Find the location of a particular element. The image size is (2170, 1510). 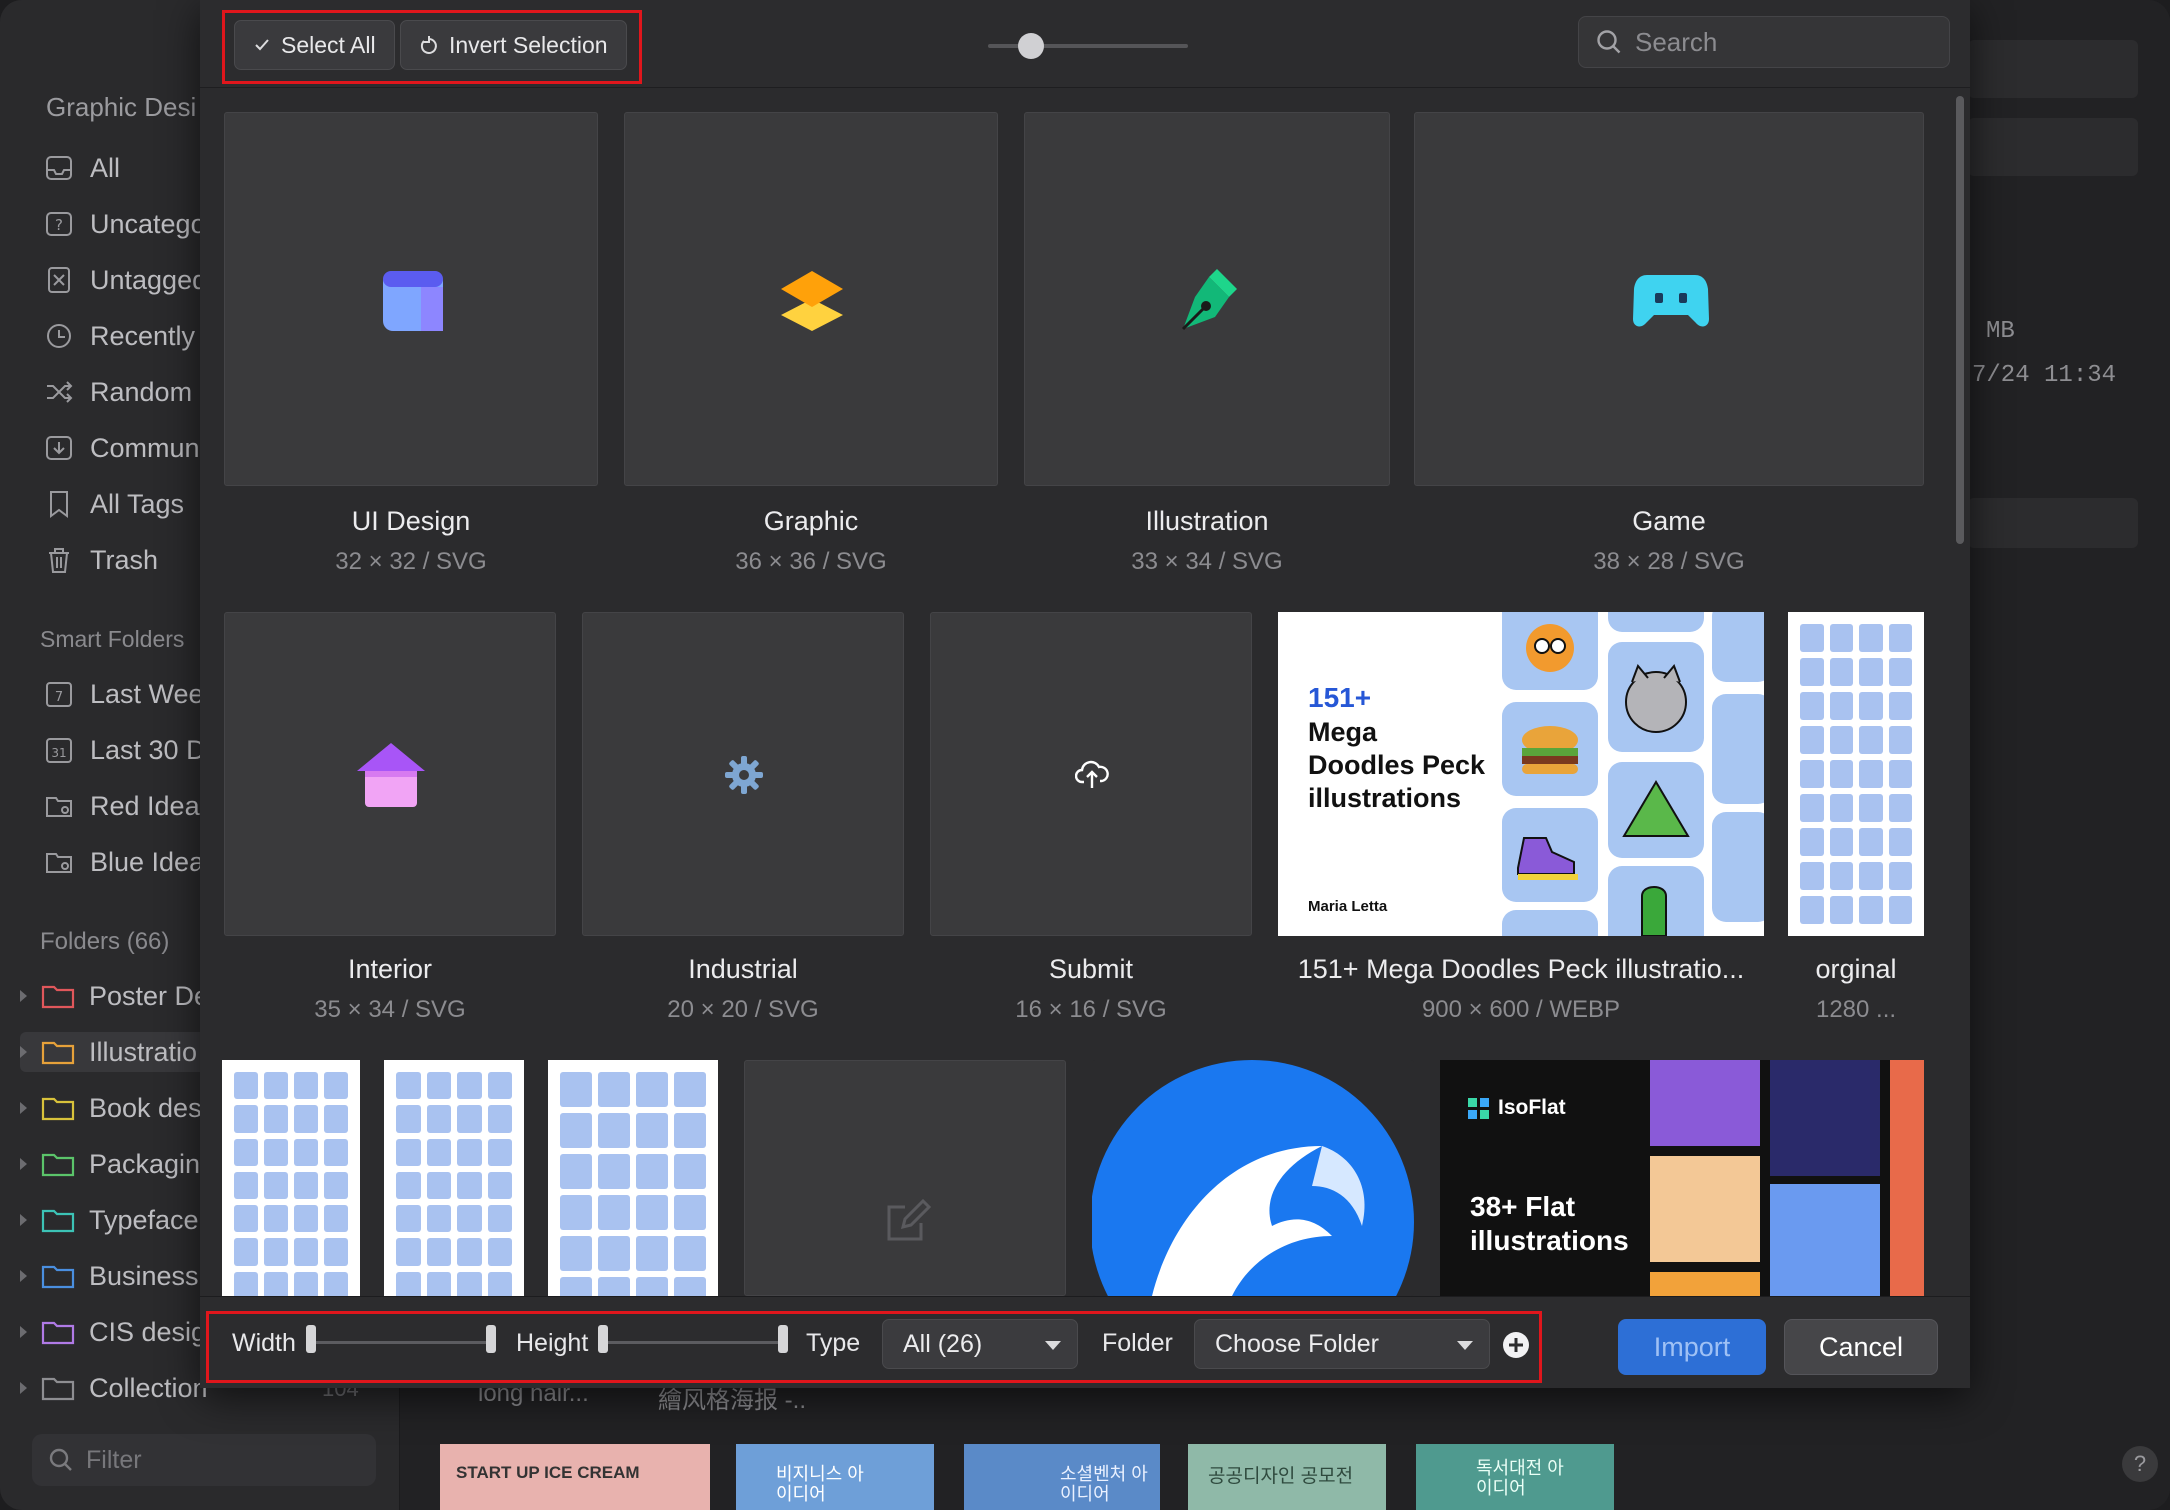

smart-folder-blue-ideas: Blue Idea is located at coordinates (124, 862).